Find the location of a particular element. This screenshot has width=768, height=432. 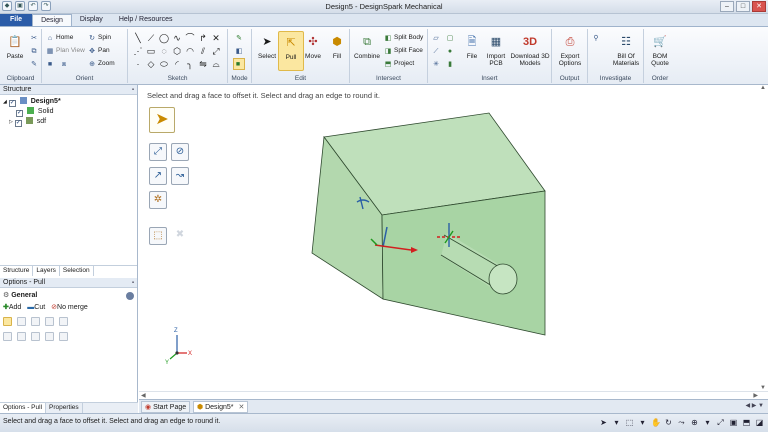

tree-item-sdf: ▷ ✓ sdf is located at coordinates (70, 122).